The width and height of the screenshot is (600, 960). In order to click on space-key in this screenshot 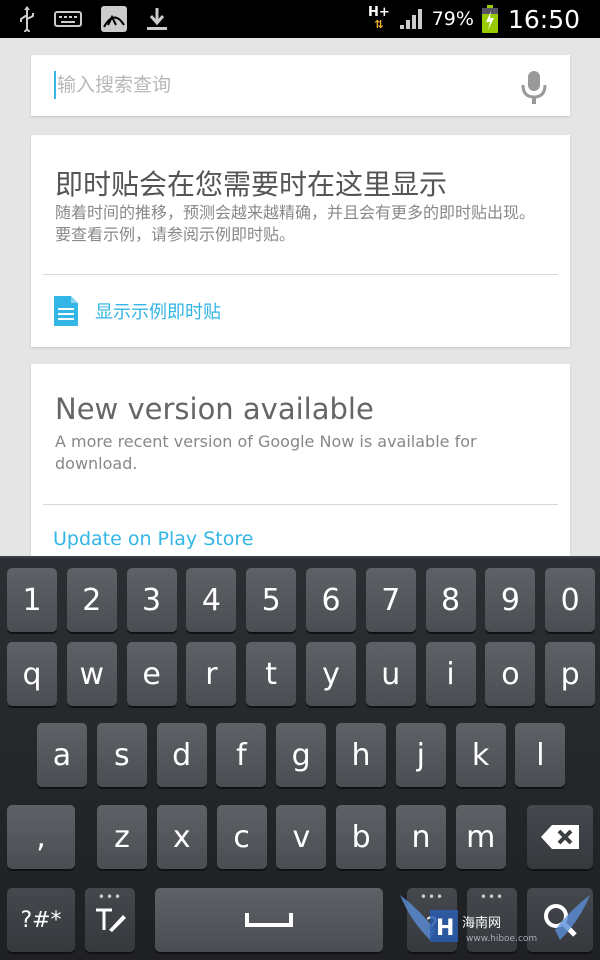, I will do `click(269, 920)`.